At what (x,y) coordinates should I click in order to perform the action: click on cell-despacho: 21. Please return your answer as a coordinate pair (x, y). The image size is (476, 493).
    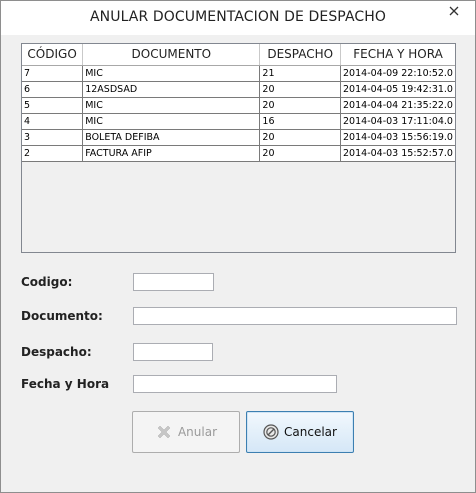
    Looking at the image, I should click on (300, 73).